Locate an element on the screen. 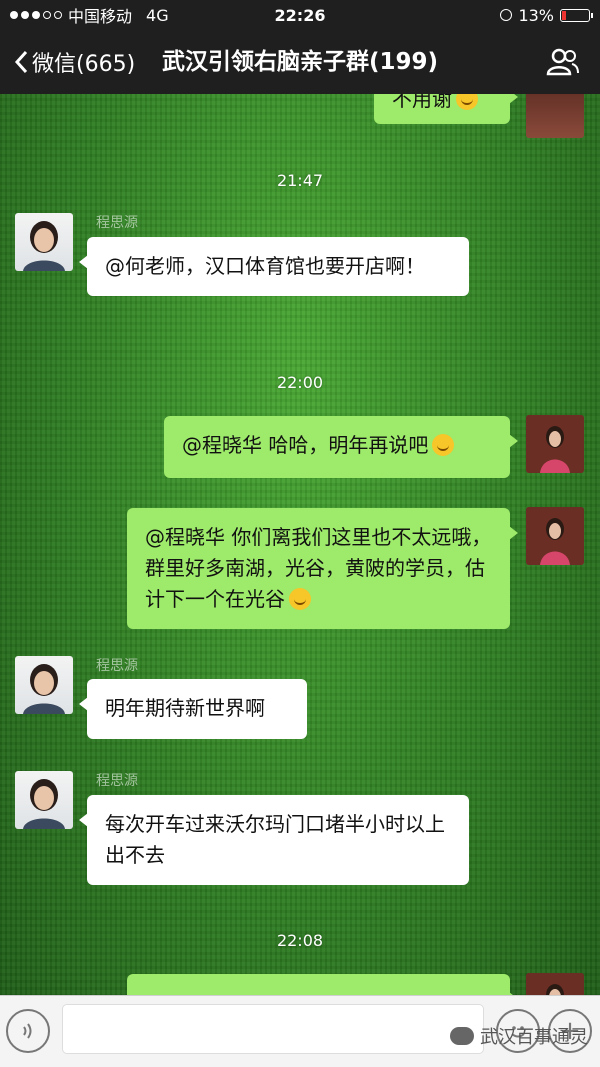  voice-icon is located at coordinates (28, 1031).